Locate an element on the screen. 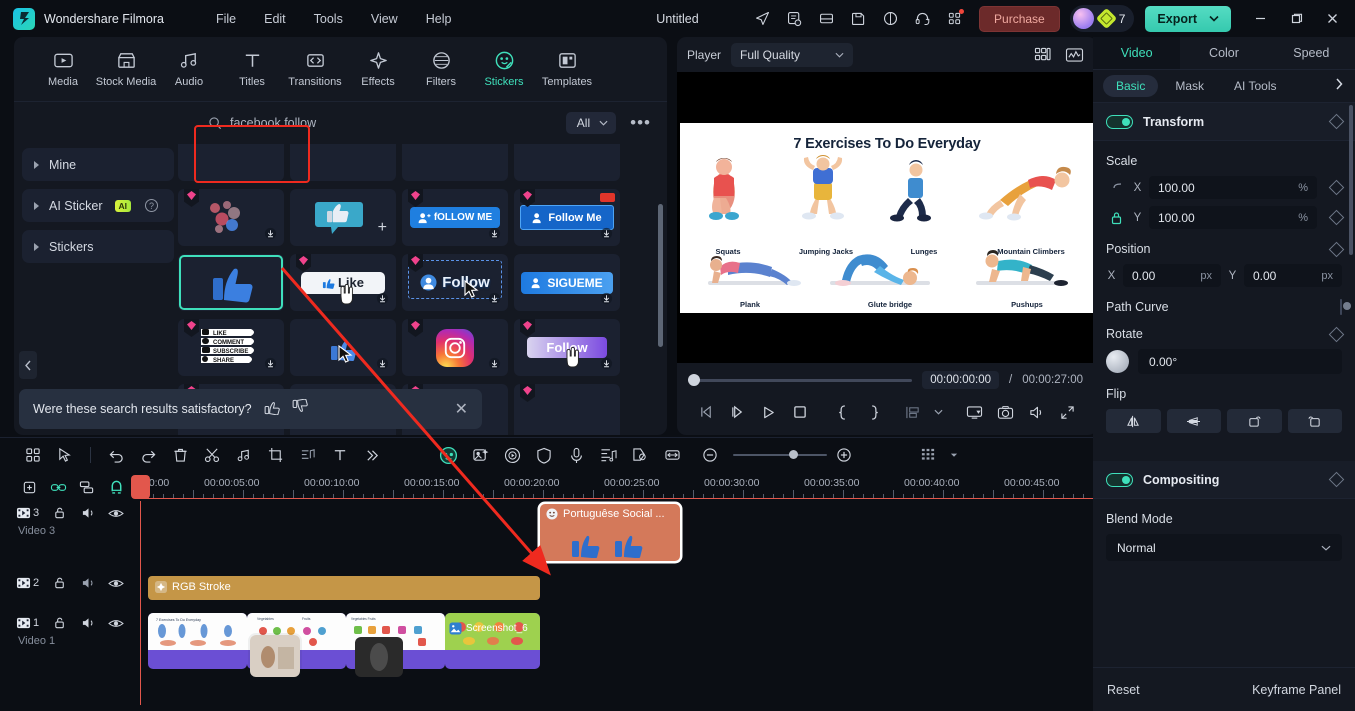 The height and width of the screenshot is (711, 1355). zoom-slider-knob is located at coordinates (793, 454).